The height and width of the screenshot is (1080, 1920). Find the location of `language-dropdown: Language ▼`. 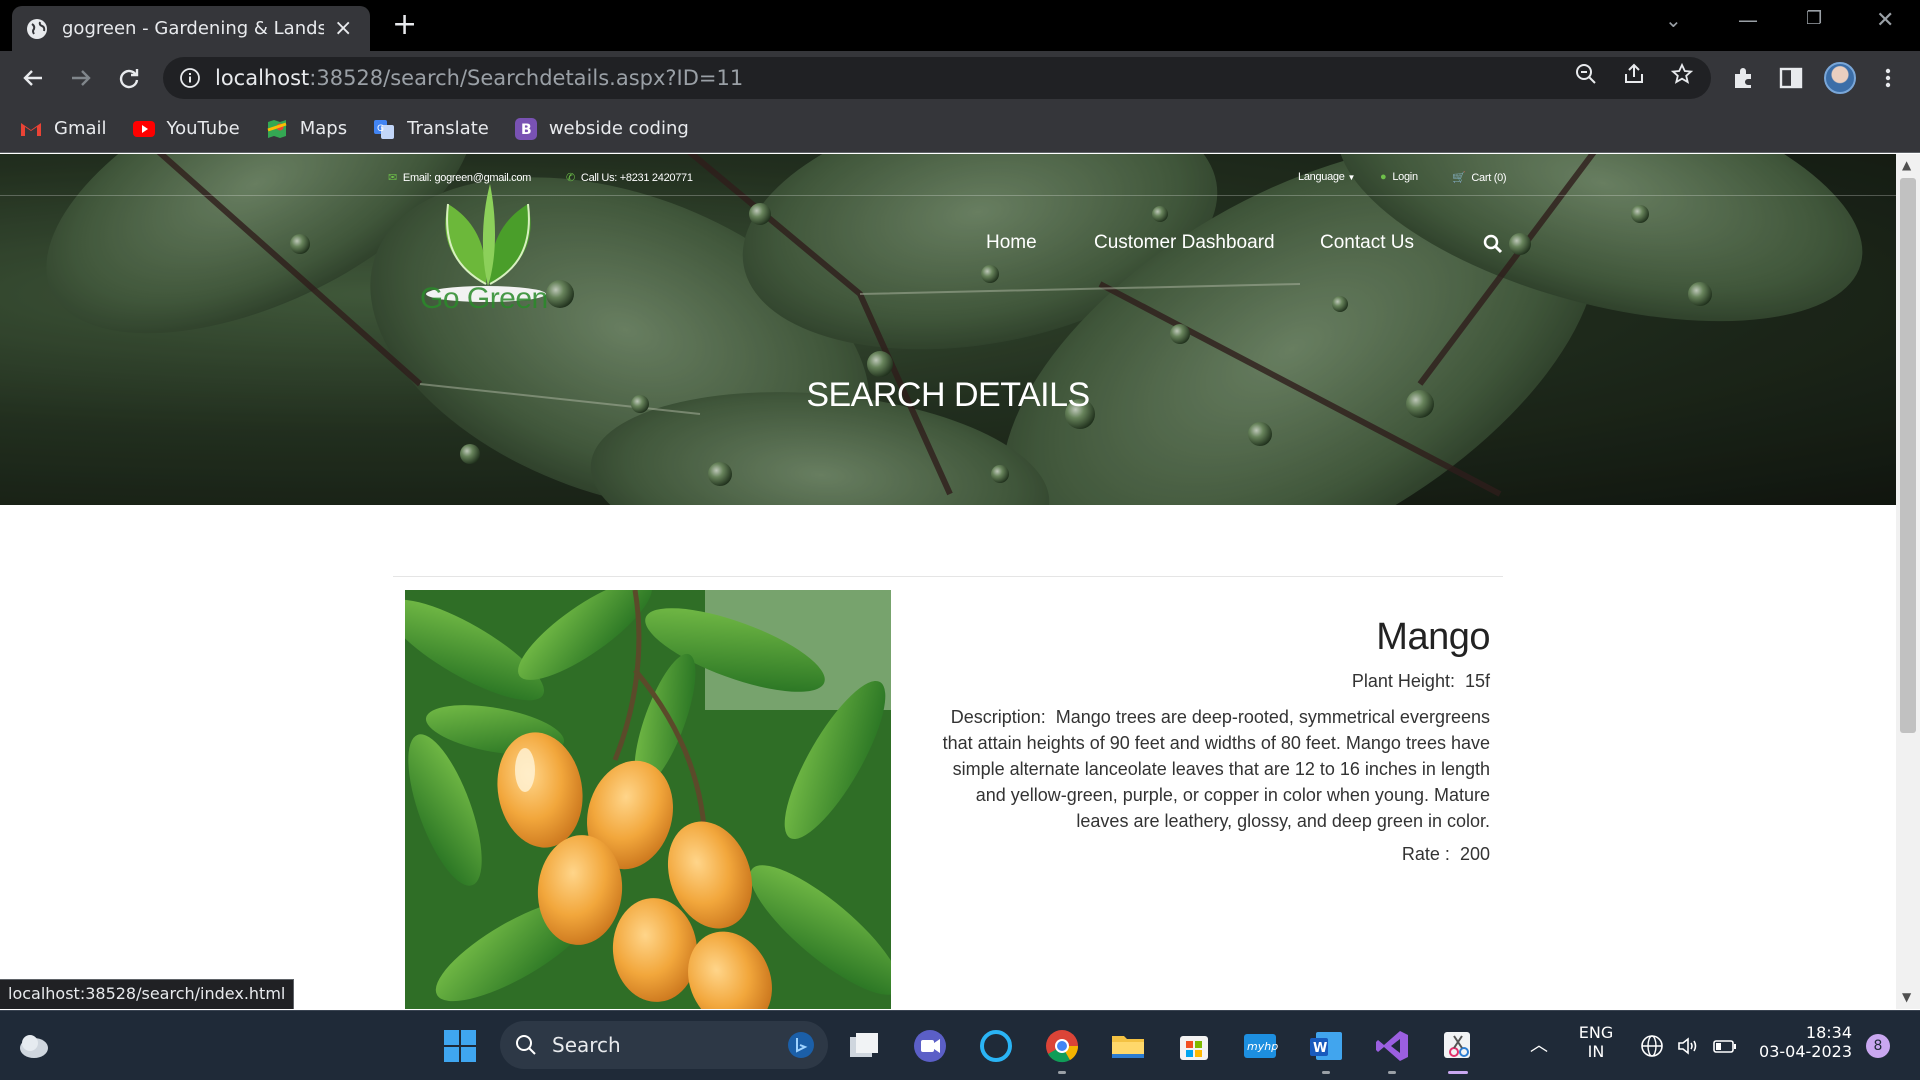

language-dropdown: Language ▼ is located at coordinates (1326, 177).